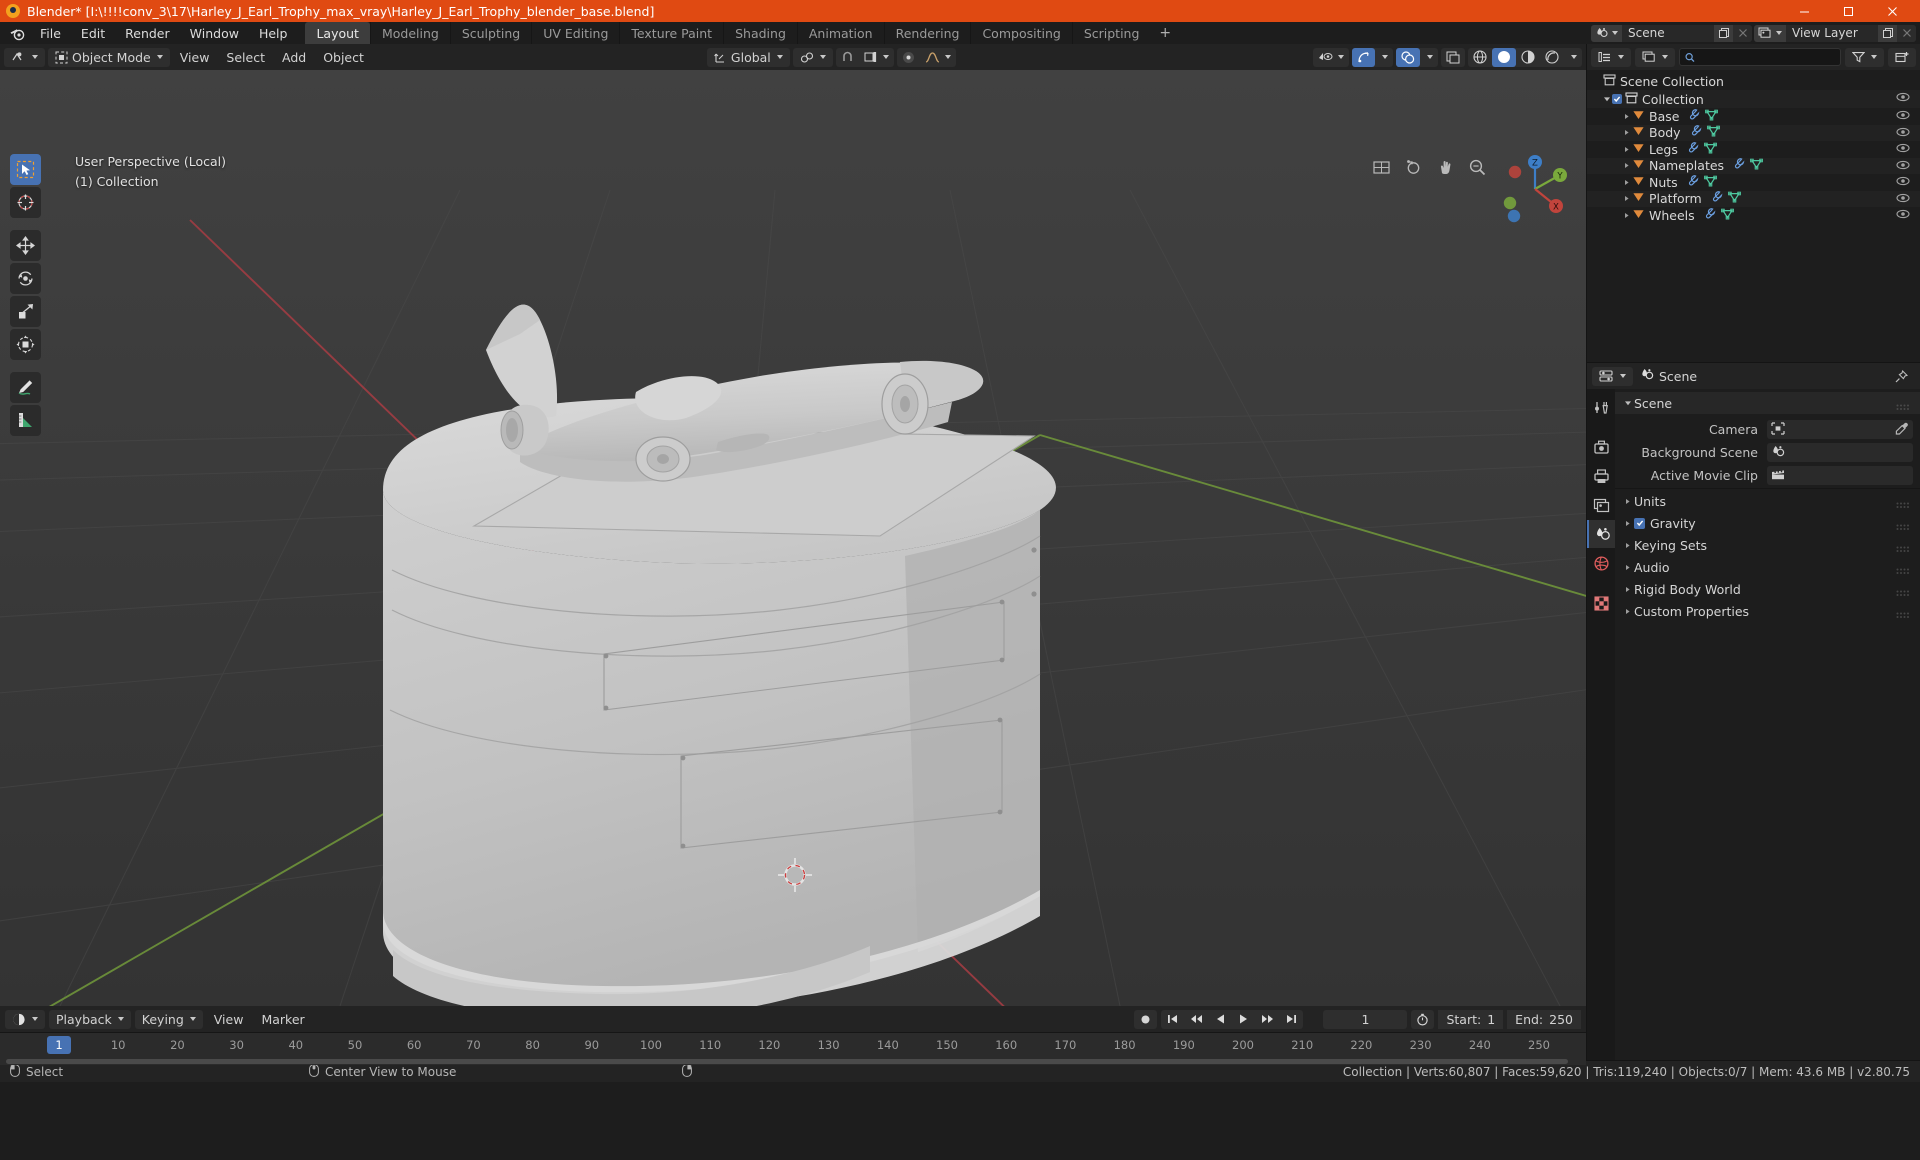  What do you see at coordinates (1767, 57) in the screenshot?
I see `outliner-search-input` at bounding box center [1767, 57].